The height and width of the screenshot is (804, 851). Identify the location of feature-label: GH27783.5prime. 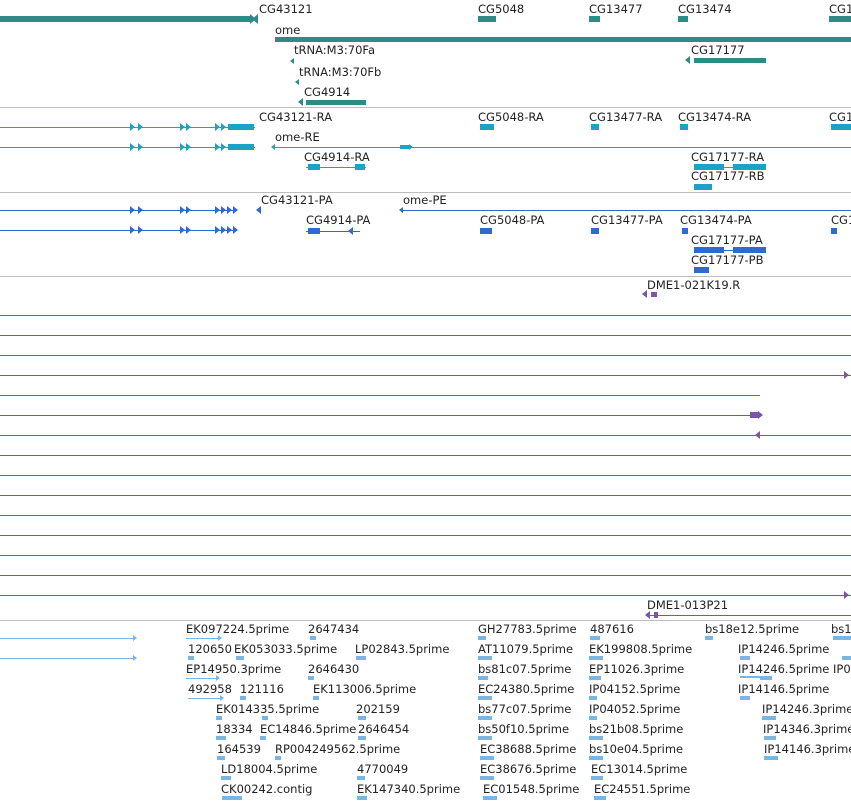
(527, 629).